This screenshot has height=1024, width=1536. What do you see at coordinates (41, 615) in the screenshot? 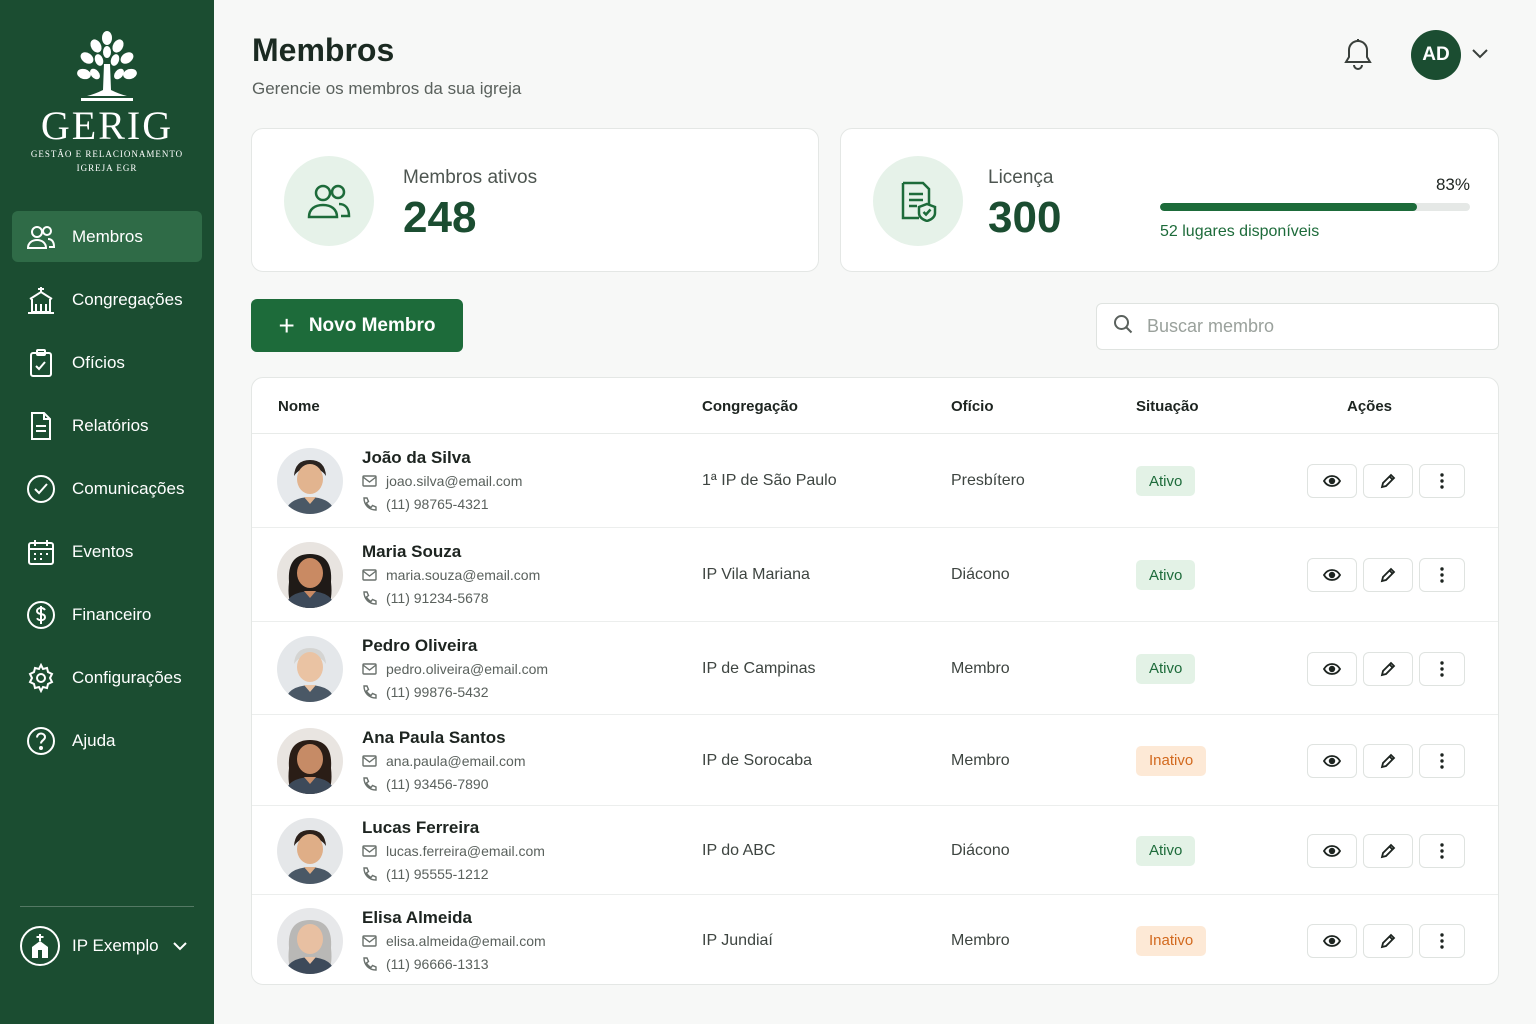
I see `dollar-circle-icon` at bounding box center [41, 615].